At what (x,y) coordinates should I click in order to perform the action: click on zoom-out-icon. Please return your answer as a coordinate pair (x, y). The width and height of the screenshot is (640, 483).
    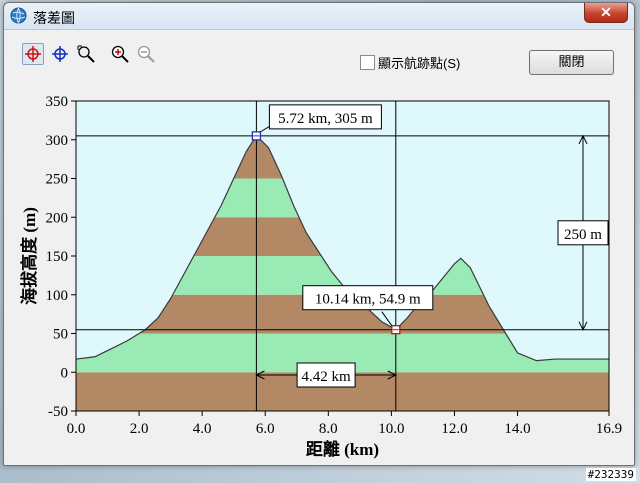
    Looking at the image, I should click on (146, 54).